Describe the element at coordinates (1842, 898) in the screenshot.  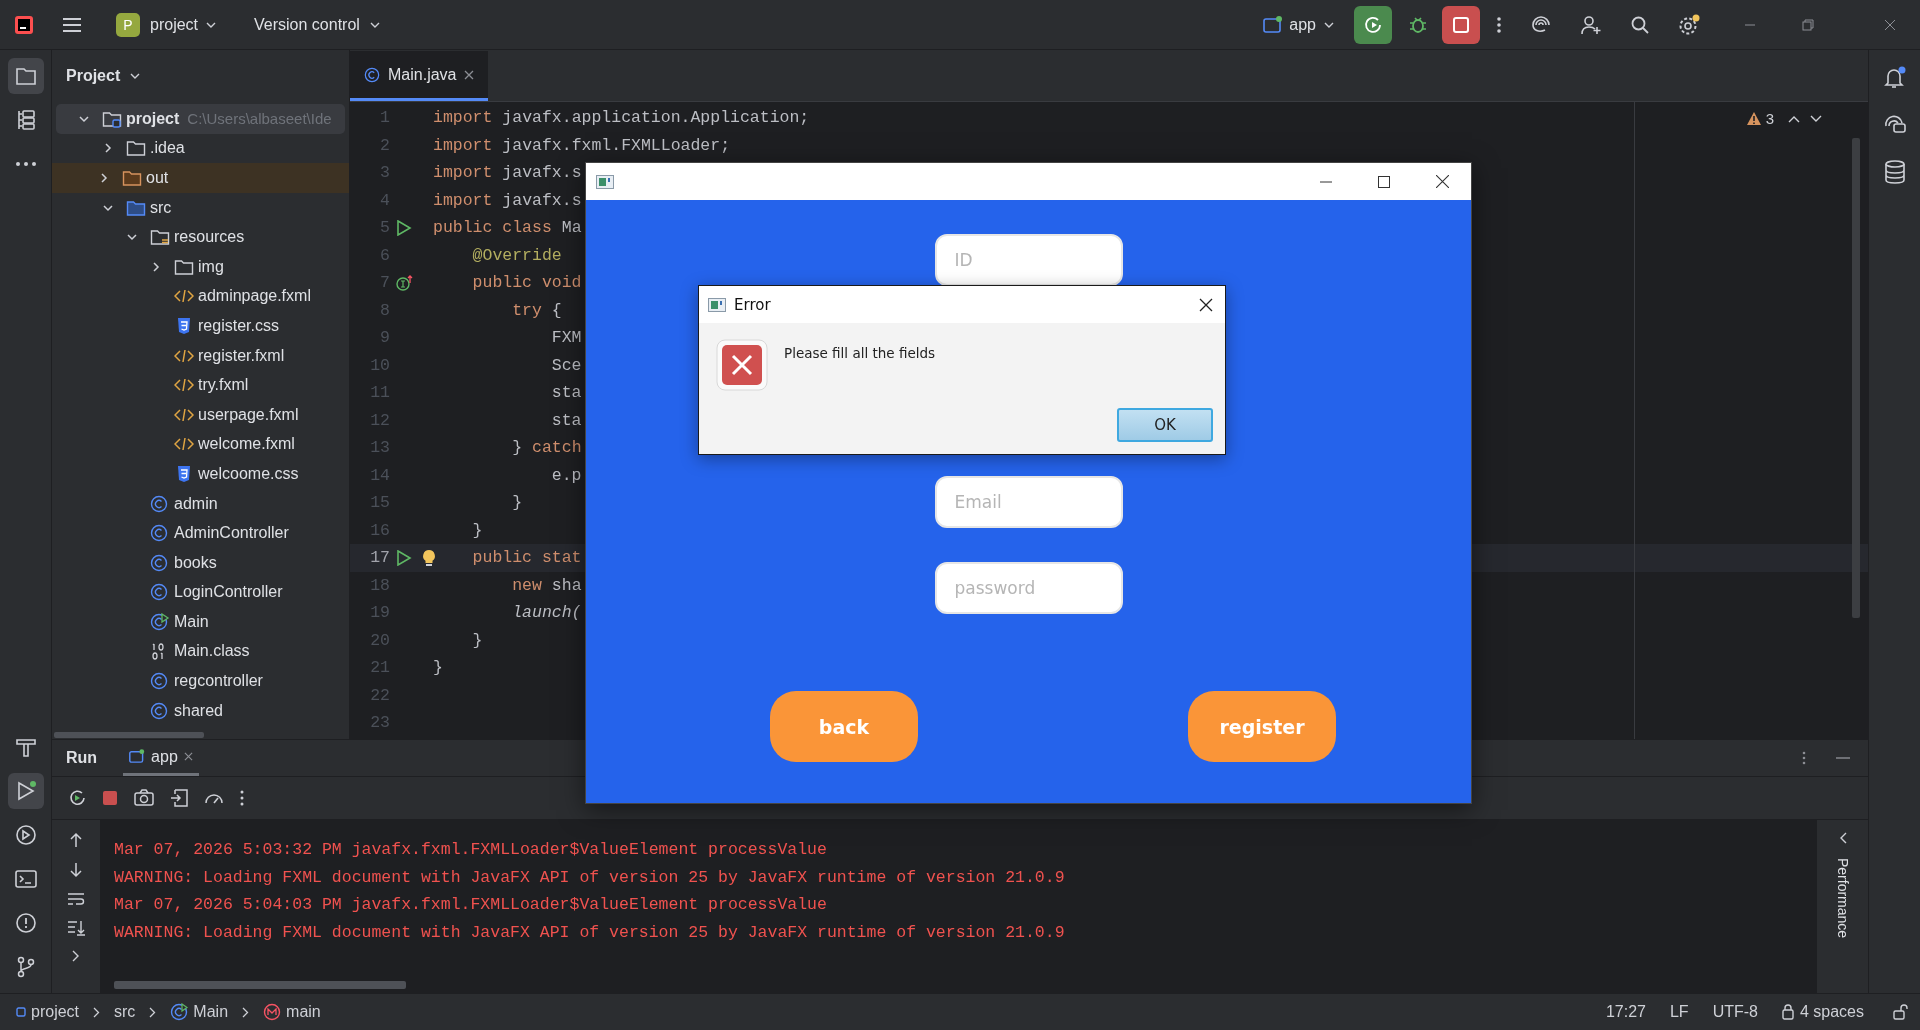
I see `performance-tab: Performance` at that location.